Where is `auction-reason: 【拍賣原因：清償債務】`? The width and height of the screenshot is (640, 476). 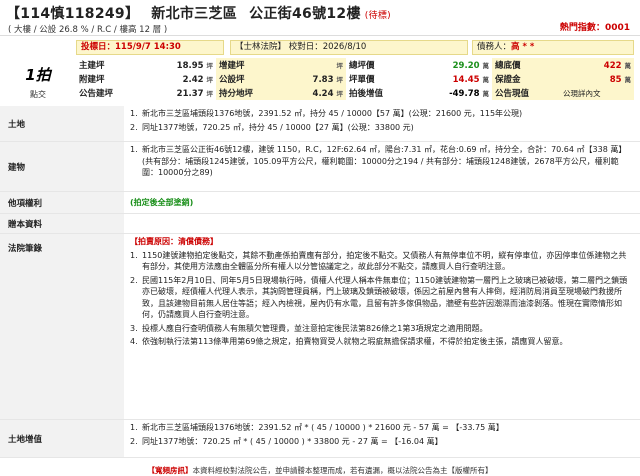
auction-reason: 【拍賣原因：清償債務】 is located at coordinates (174, 241).